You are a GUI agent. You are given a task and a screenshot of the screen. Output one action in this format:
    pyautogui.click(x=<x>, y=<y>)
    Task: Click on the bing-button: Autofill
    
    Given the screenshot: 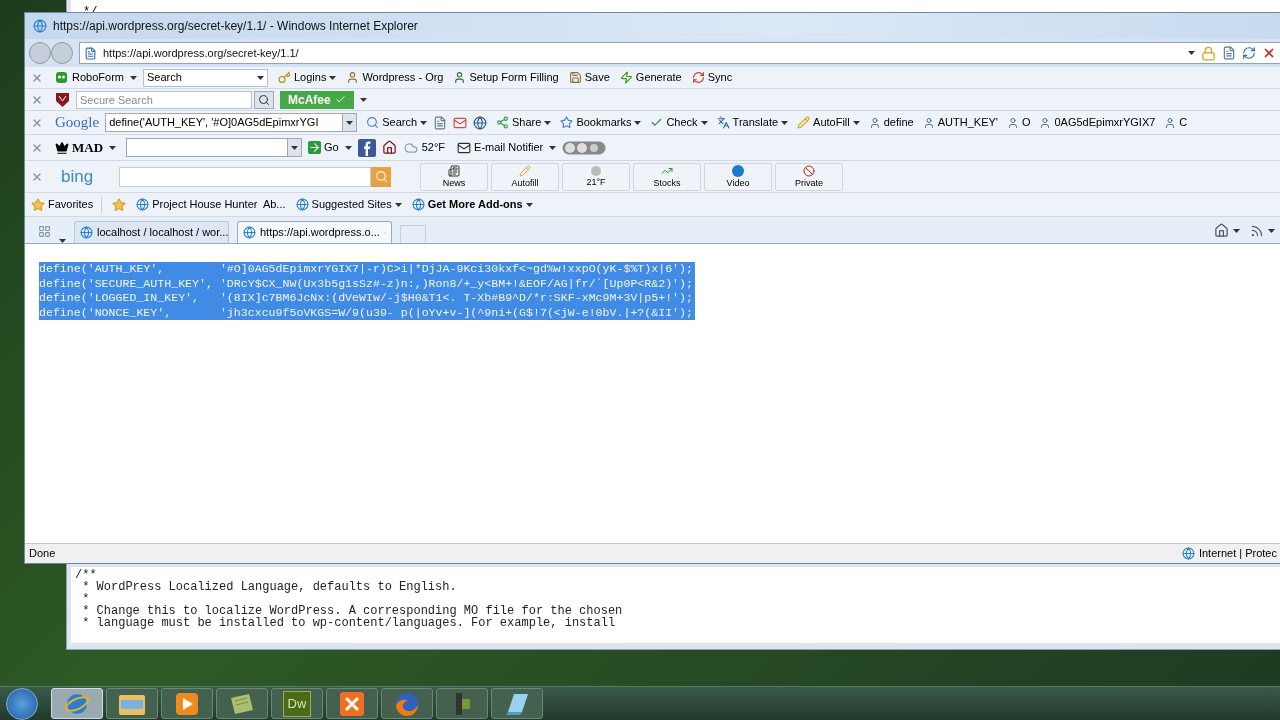 What is the action you would take?
    pyautogui.click(x=525, y=176)
    